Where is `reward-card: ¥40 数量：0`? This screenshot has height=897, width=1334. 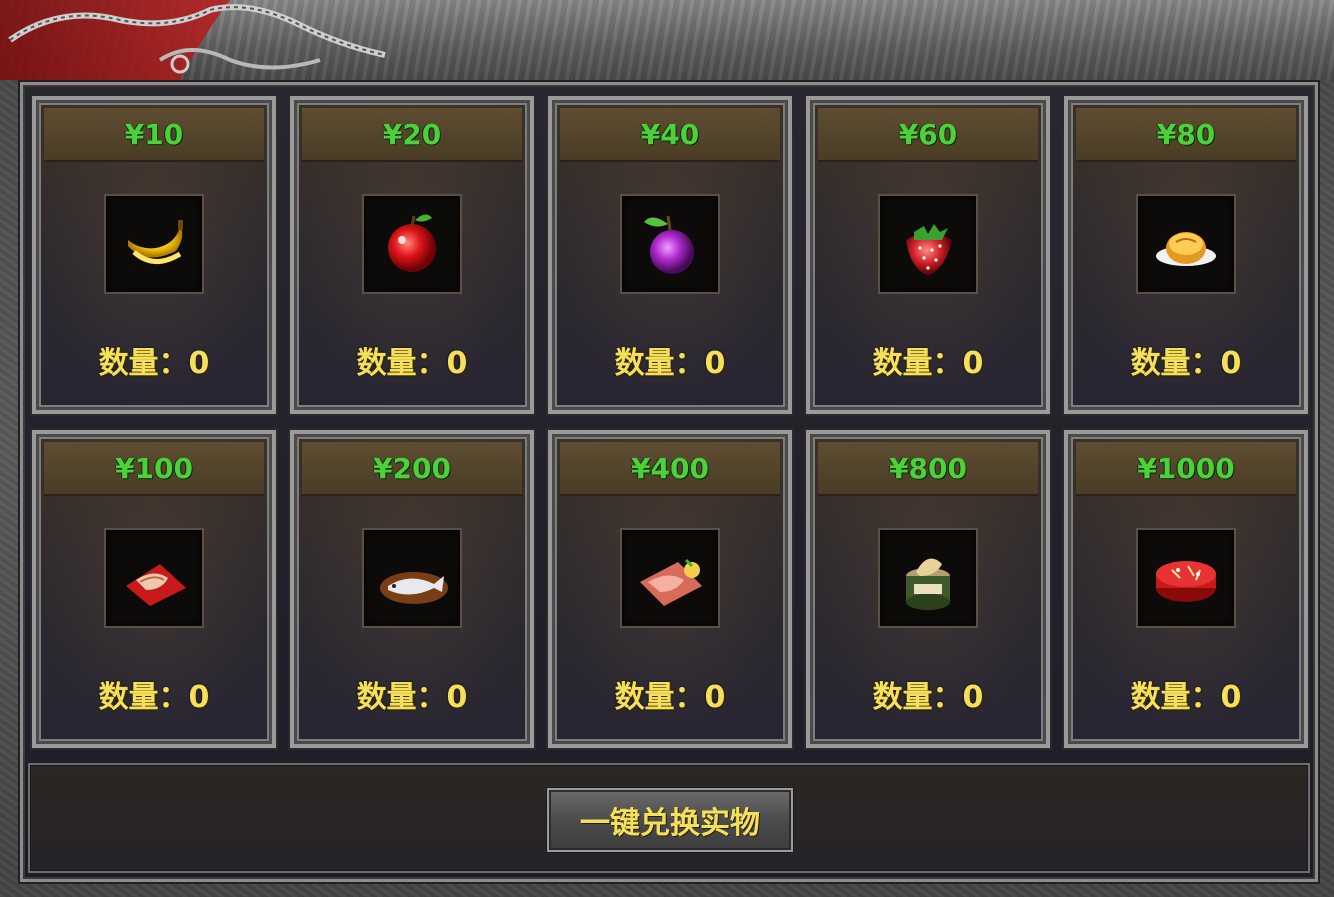 reward-card: ¥40 数量：0 is located at coordinates (670, 255).